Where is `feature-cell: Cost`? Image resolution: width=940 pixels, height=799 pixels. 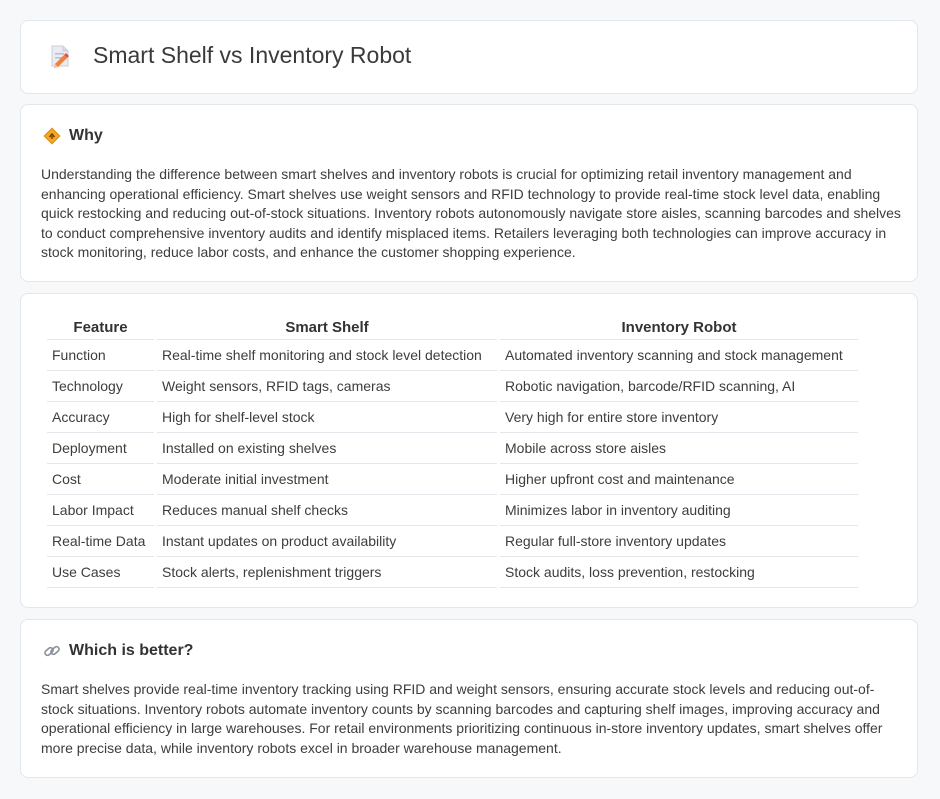 feature-cell: Cost is located at coordinates (100, 479).